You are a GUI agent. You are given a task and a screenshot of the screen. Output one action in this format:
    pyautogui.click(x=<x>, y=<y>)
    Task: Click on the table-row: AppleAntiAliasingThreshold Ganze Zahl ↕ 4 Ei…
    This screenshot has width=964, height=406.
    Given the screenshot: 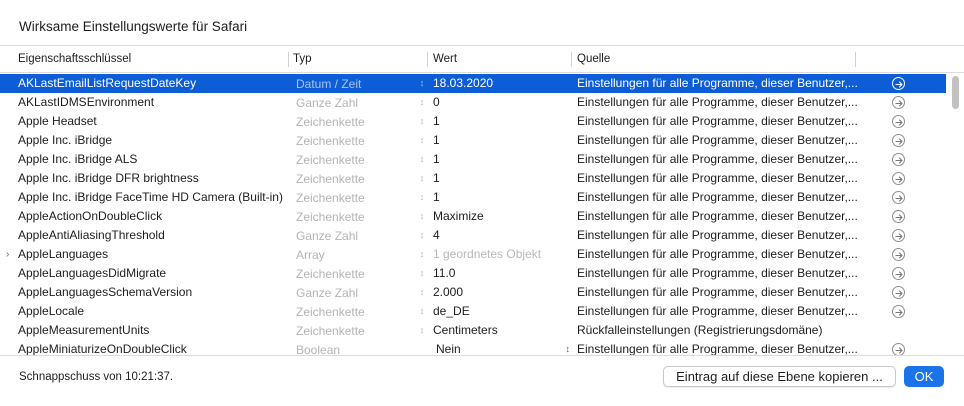 What is the action you would take?
    pyautogui.click(x=473, y=235)
    